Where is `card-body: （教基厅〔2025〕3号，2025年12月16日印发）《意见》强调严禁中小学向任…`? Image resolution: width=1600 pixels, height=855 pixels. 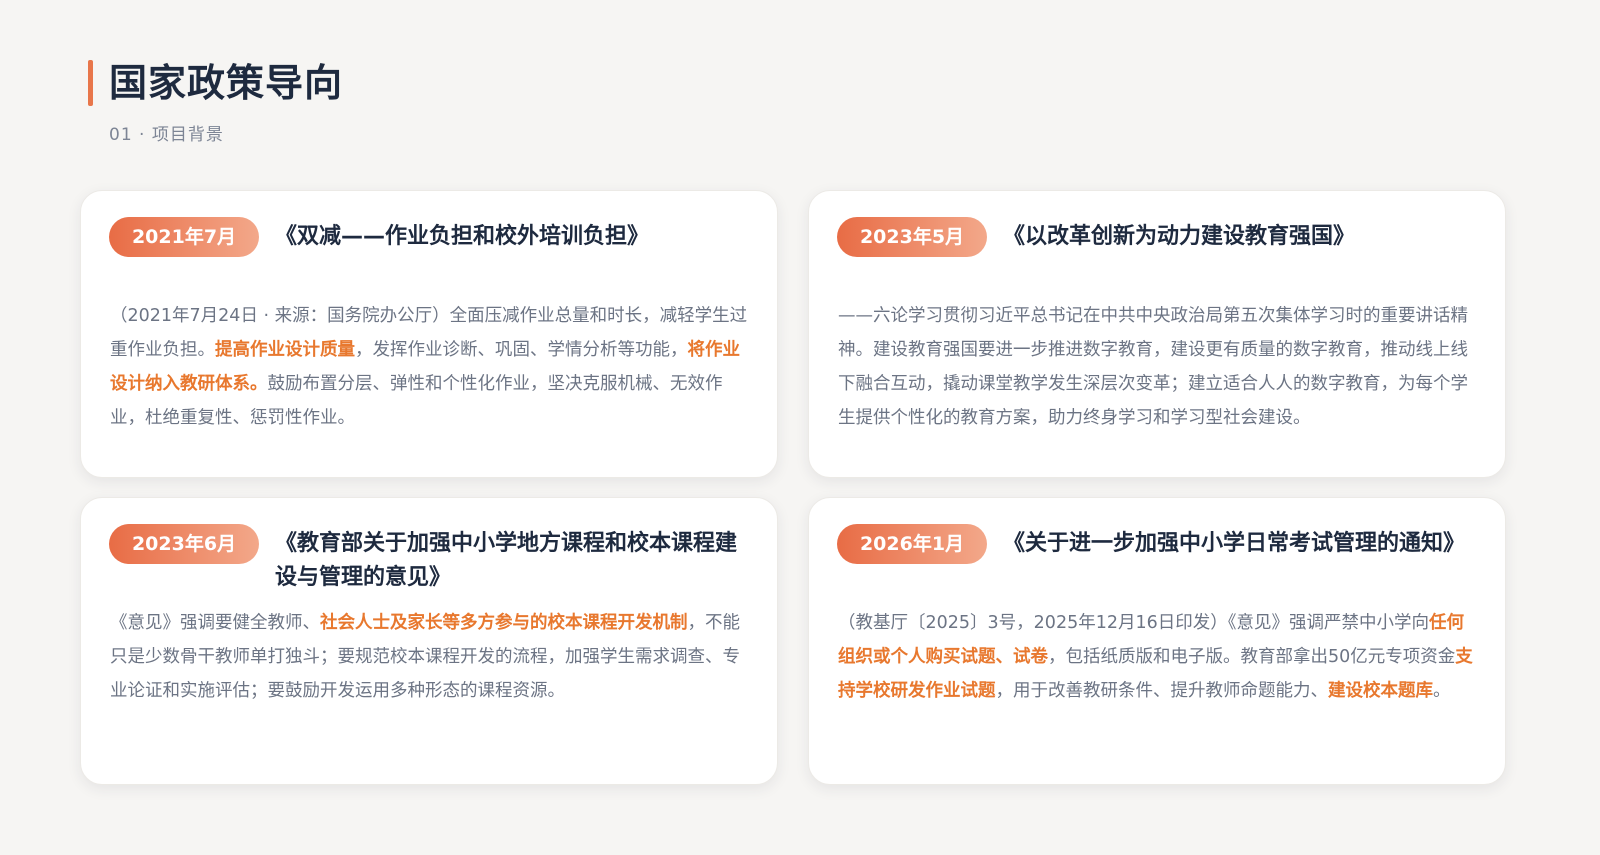
card-body: （教基厅〔2025〕3号，2025年12月16日印发）《意见》强调严禁中小学向任… is located at coordinates (1159, 657).